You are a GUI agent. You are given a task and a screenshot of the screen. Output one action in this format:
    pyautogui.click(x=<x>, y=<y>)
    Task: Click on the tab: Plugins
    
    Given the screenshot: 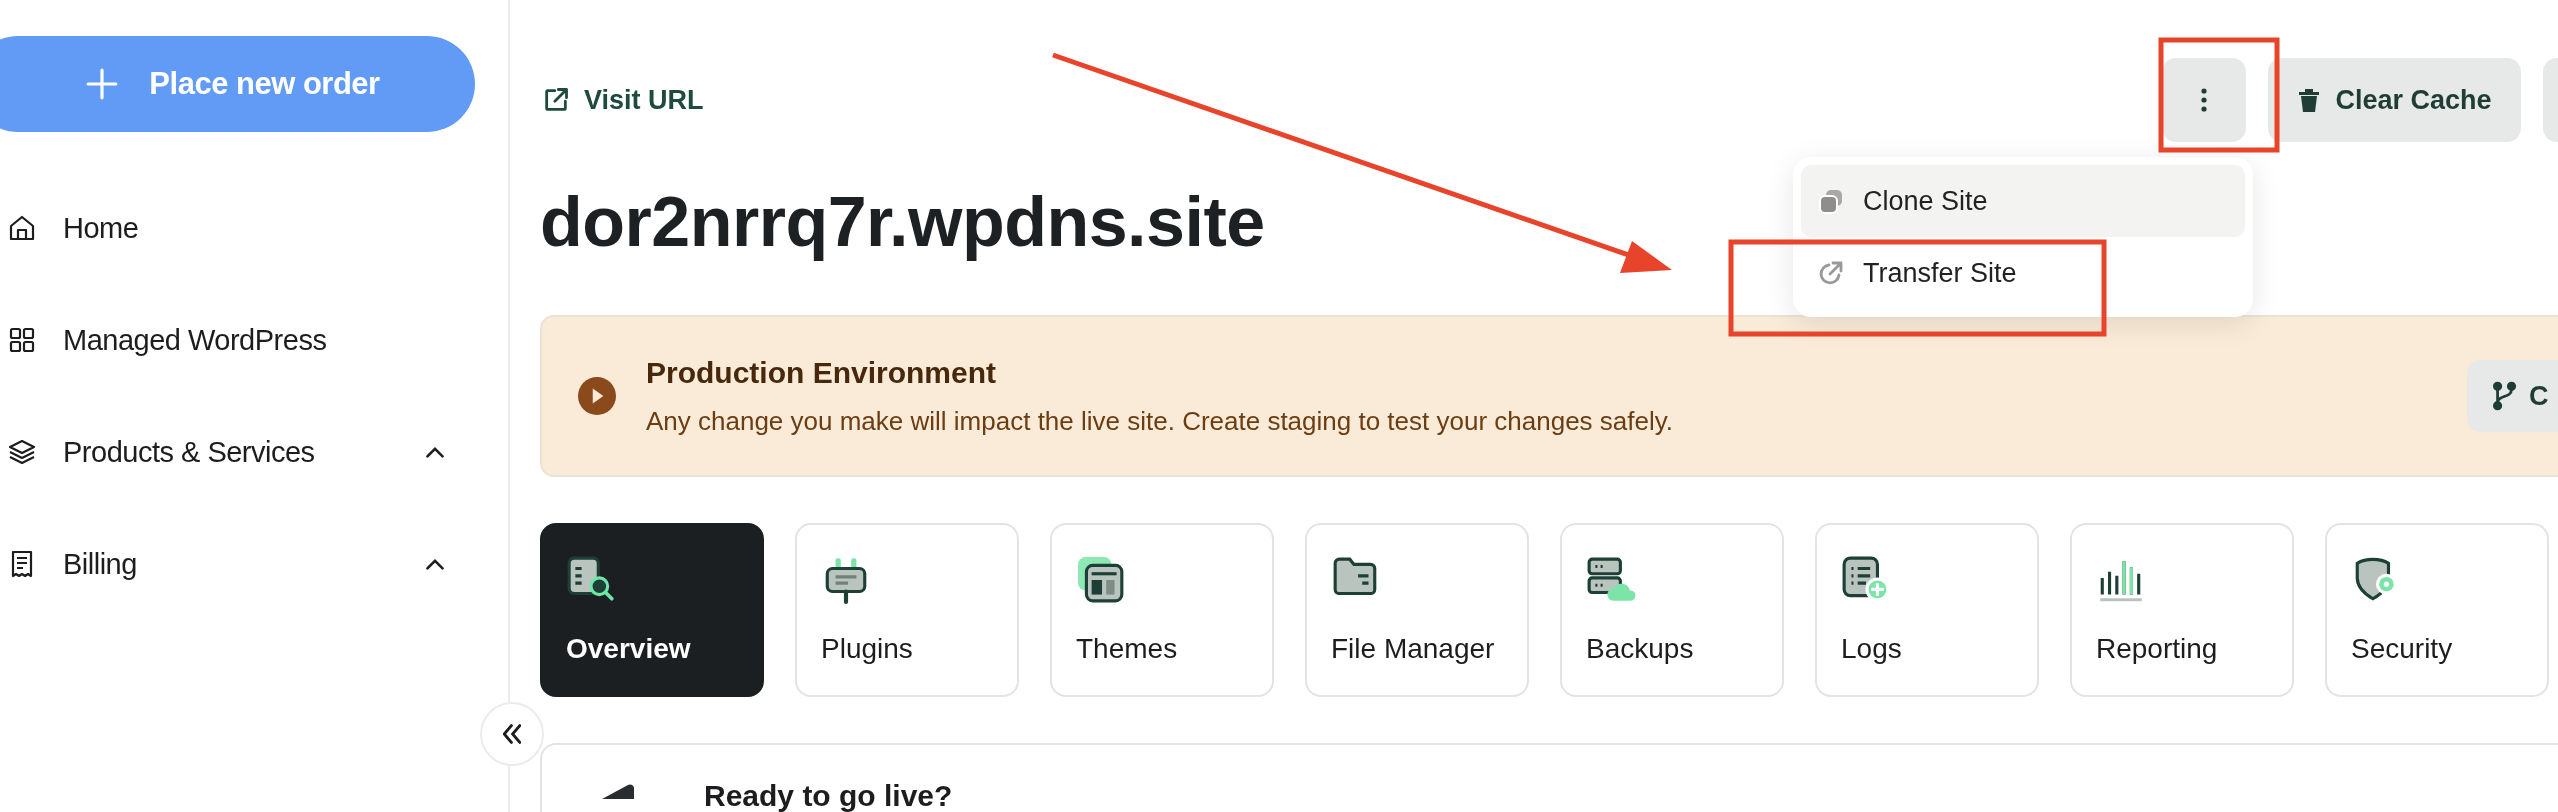 What is the action you would take?
    pyautogui.click(x=907, y=610)
    